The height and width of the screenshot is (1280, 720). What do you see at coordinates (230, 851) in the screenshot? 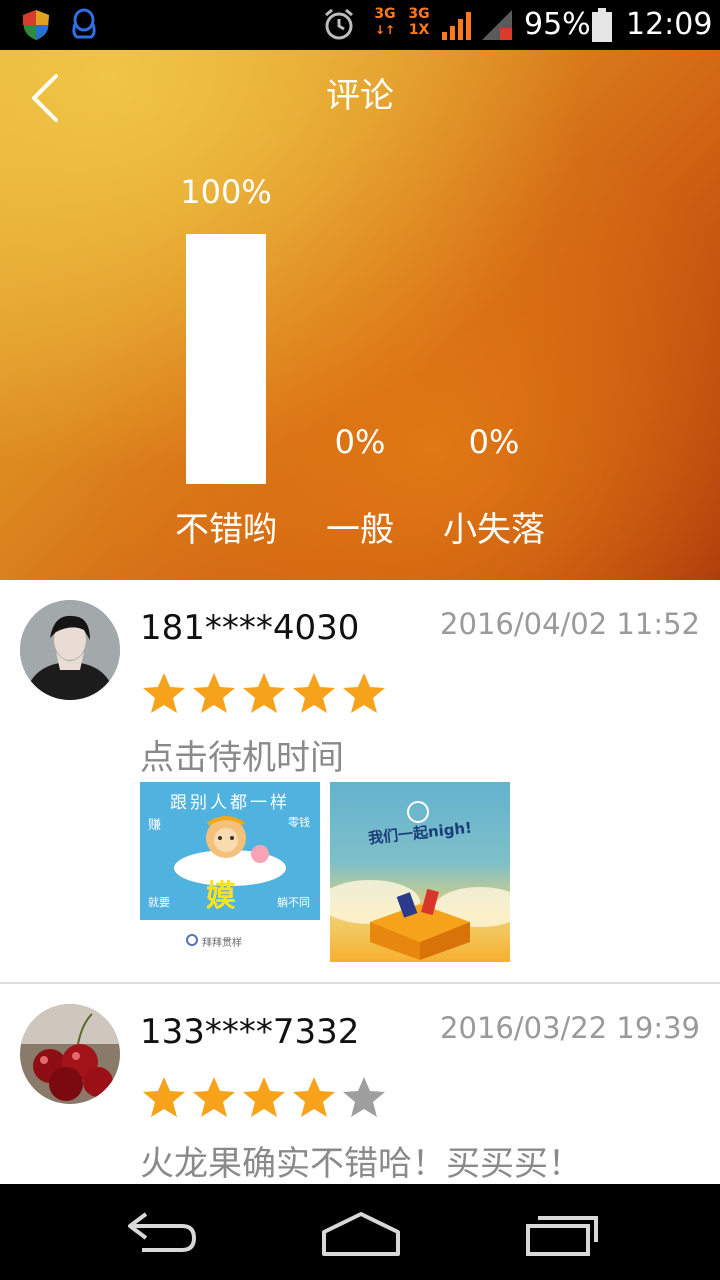
I see `monkey-illustration` at bounding box center [230, 851].